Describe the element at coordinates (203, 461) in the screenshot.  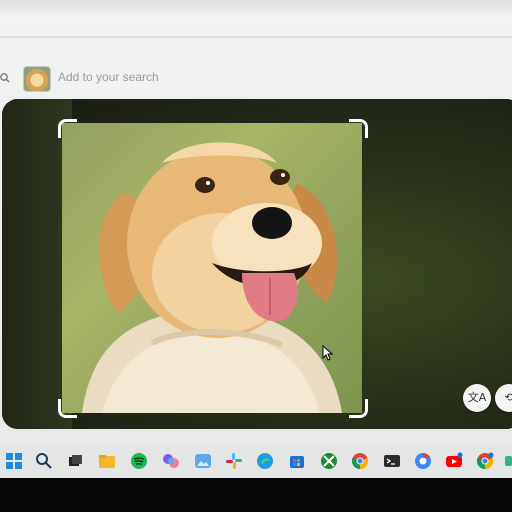
I see `photos-icon` at that location.